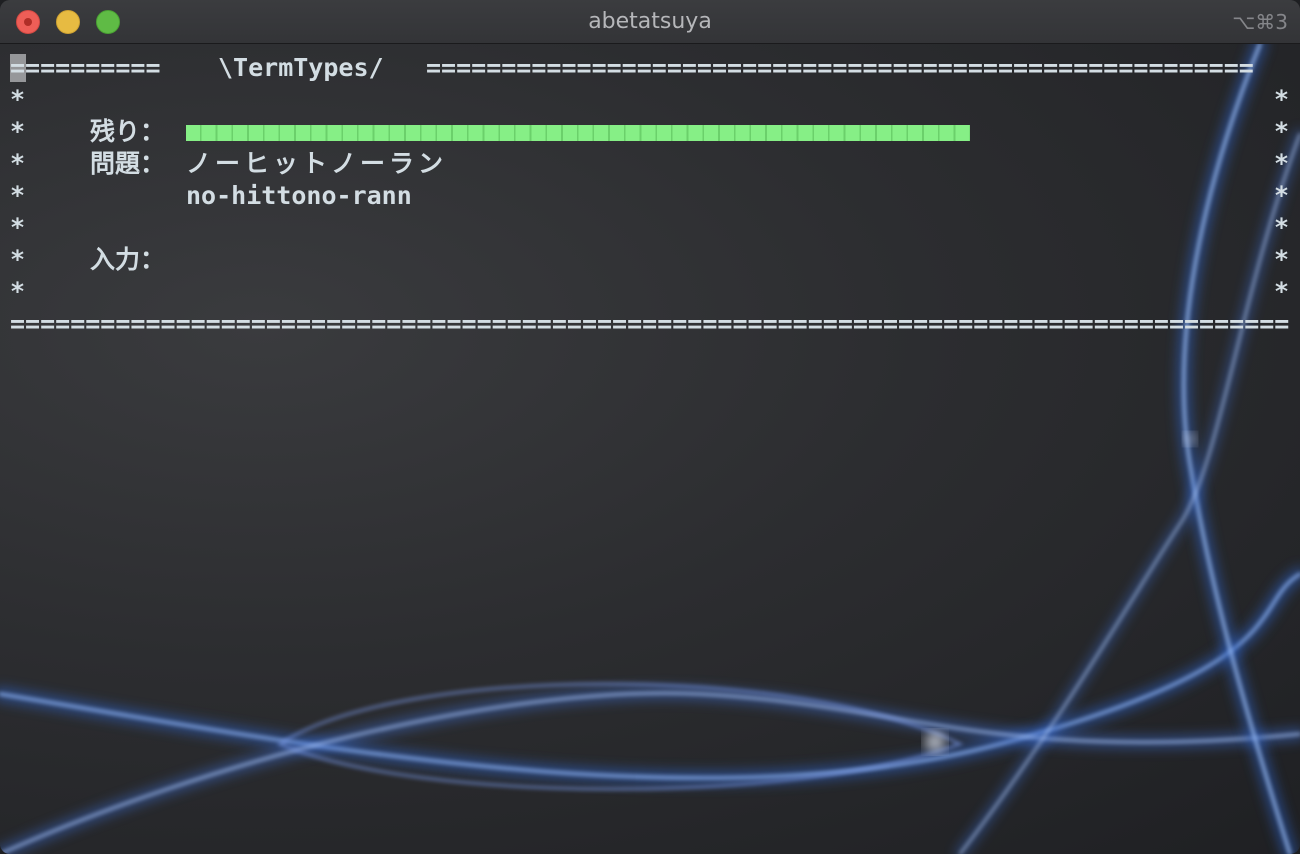 The width and height of the screenshot is (1300, 854). What do you see at coordinates (68, 22) in the screenshot?
I see `minimize-button` at bounding box center [68, 22].